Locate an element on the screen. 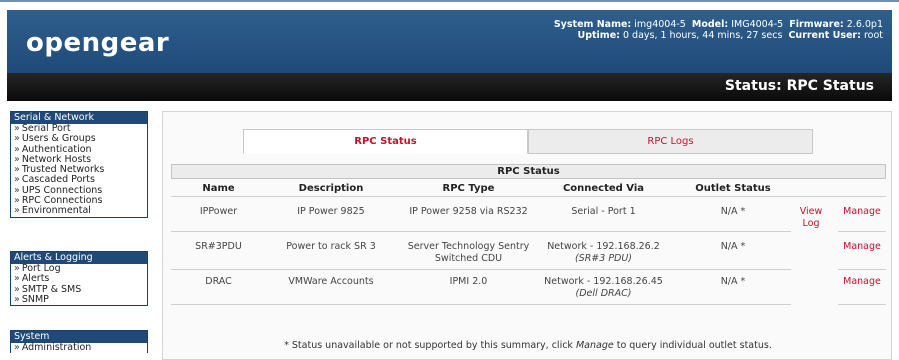 The height and width of the screenshot is (360, 899). system-name-label: System Name: is located at coordinates (592, 24).